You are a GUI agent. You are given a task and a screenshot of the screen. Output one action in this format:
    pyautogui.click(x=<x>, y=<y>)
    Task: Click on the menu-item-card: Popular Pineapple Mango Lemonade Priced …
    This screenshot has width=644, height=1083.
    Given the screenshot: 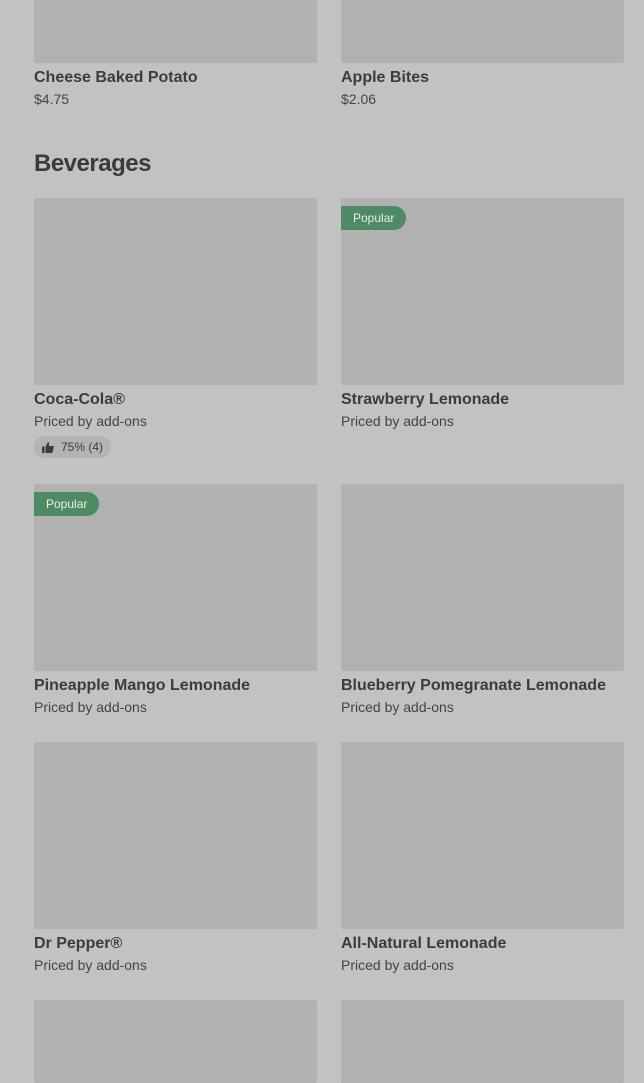 What is the action you would take?
    pyautogui.click(x=175, y=600)
    